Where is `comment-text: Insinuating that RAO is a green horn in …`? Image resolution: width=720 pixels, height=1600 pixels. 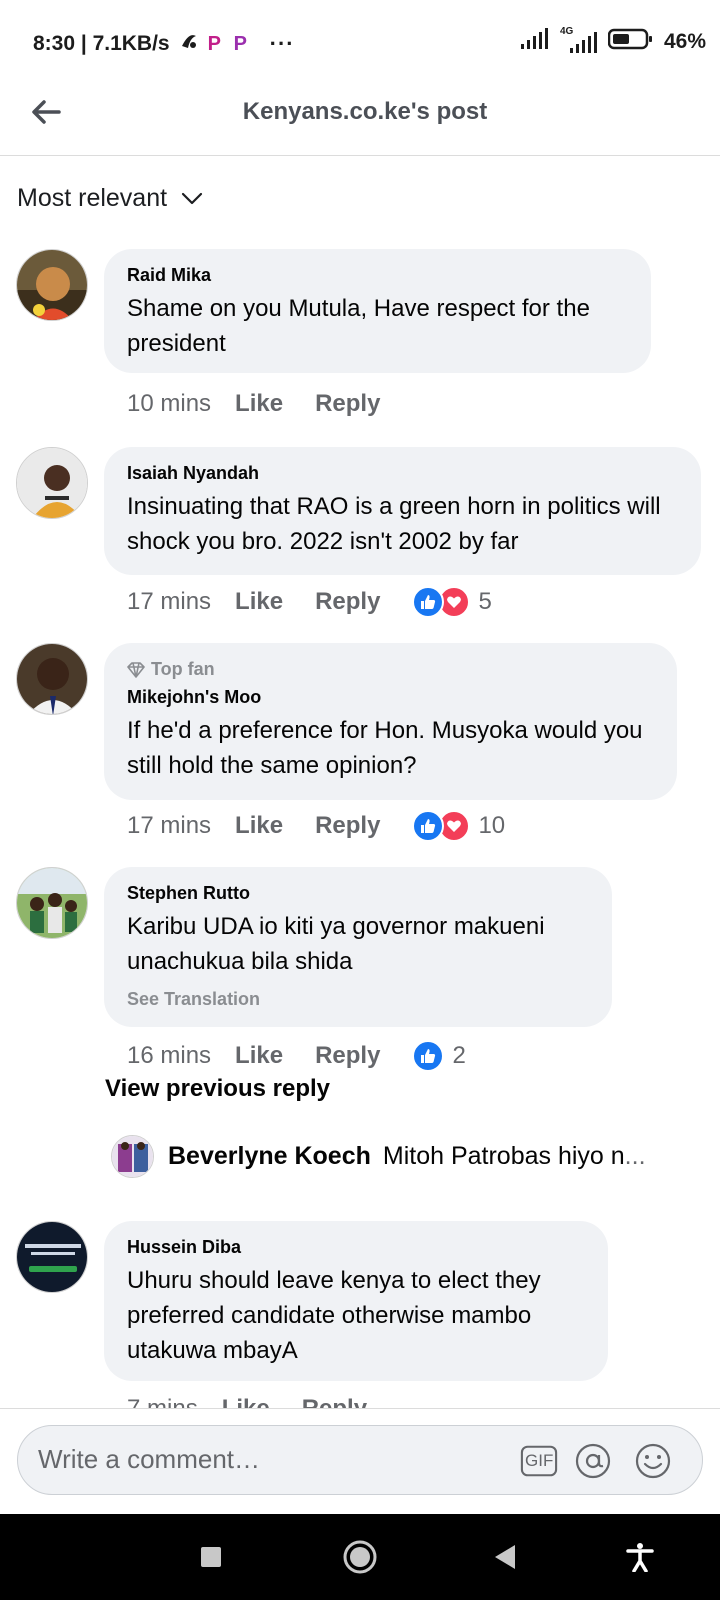 comment-text: Insinuating that RAO is a green horn in … is located at coordinates (394, 524).